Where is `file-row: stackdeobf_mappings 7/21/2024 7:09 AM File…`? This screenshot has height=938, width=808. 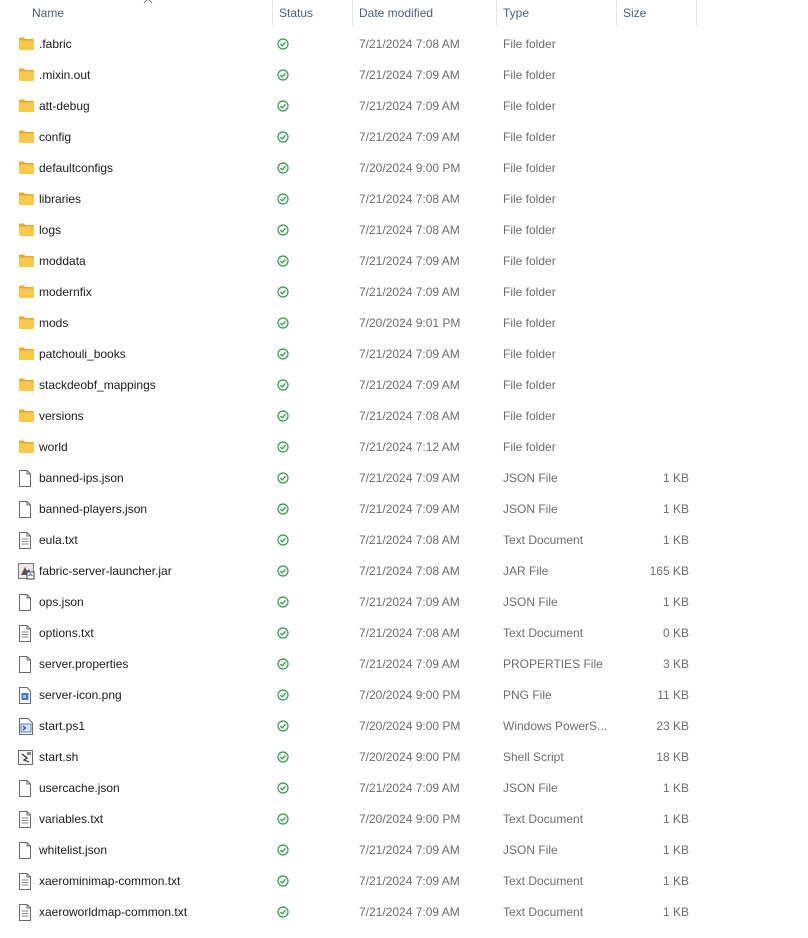
file-row: stackdeobf_mappings 7/21/2024 7:09 AM File… is located at coordinates (404, 385).